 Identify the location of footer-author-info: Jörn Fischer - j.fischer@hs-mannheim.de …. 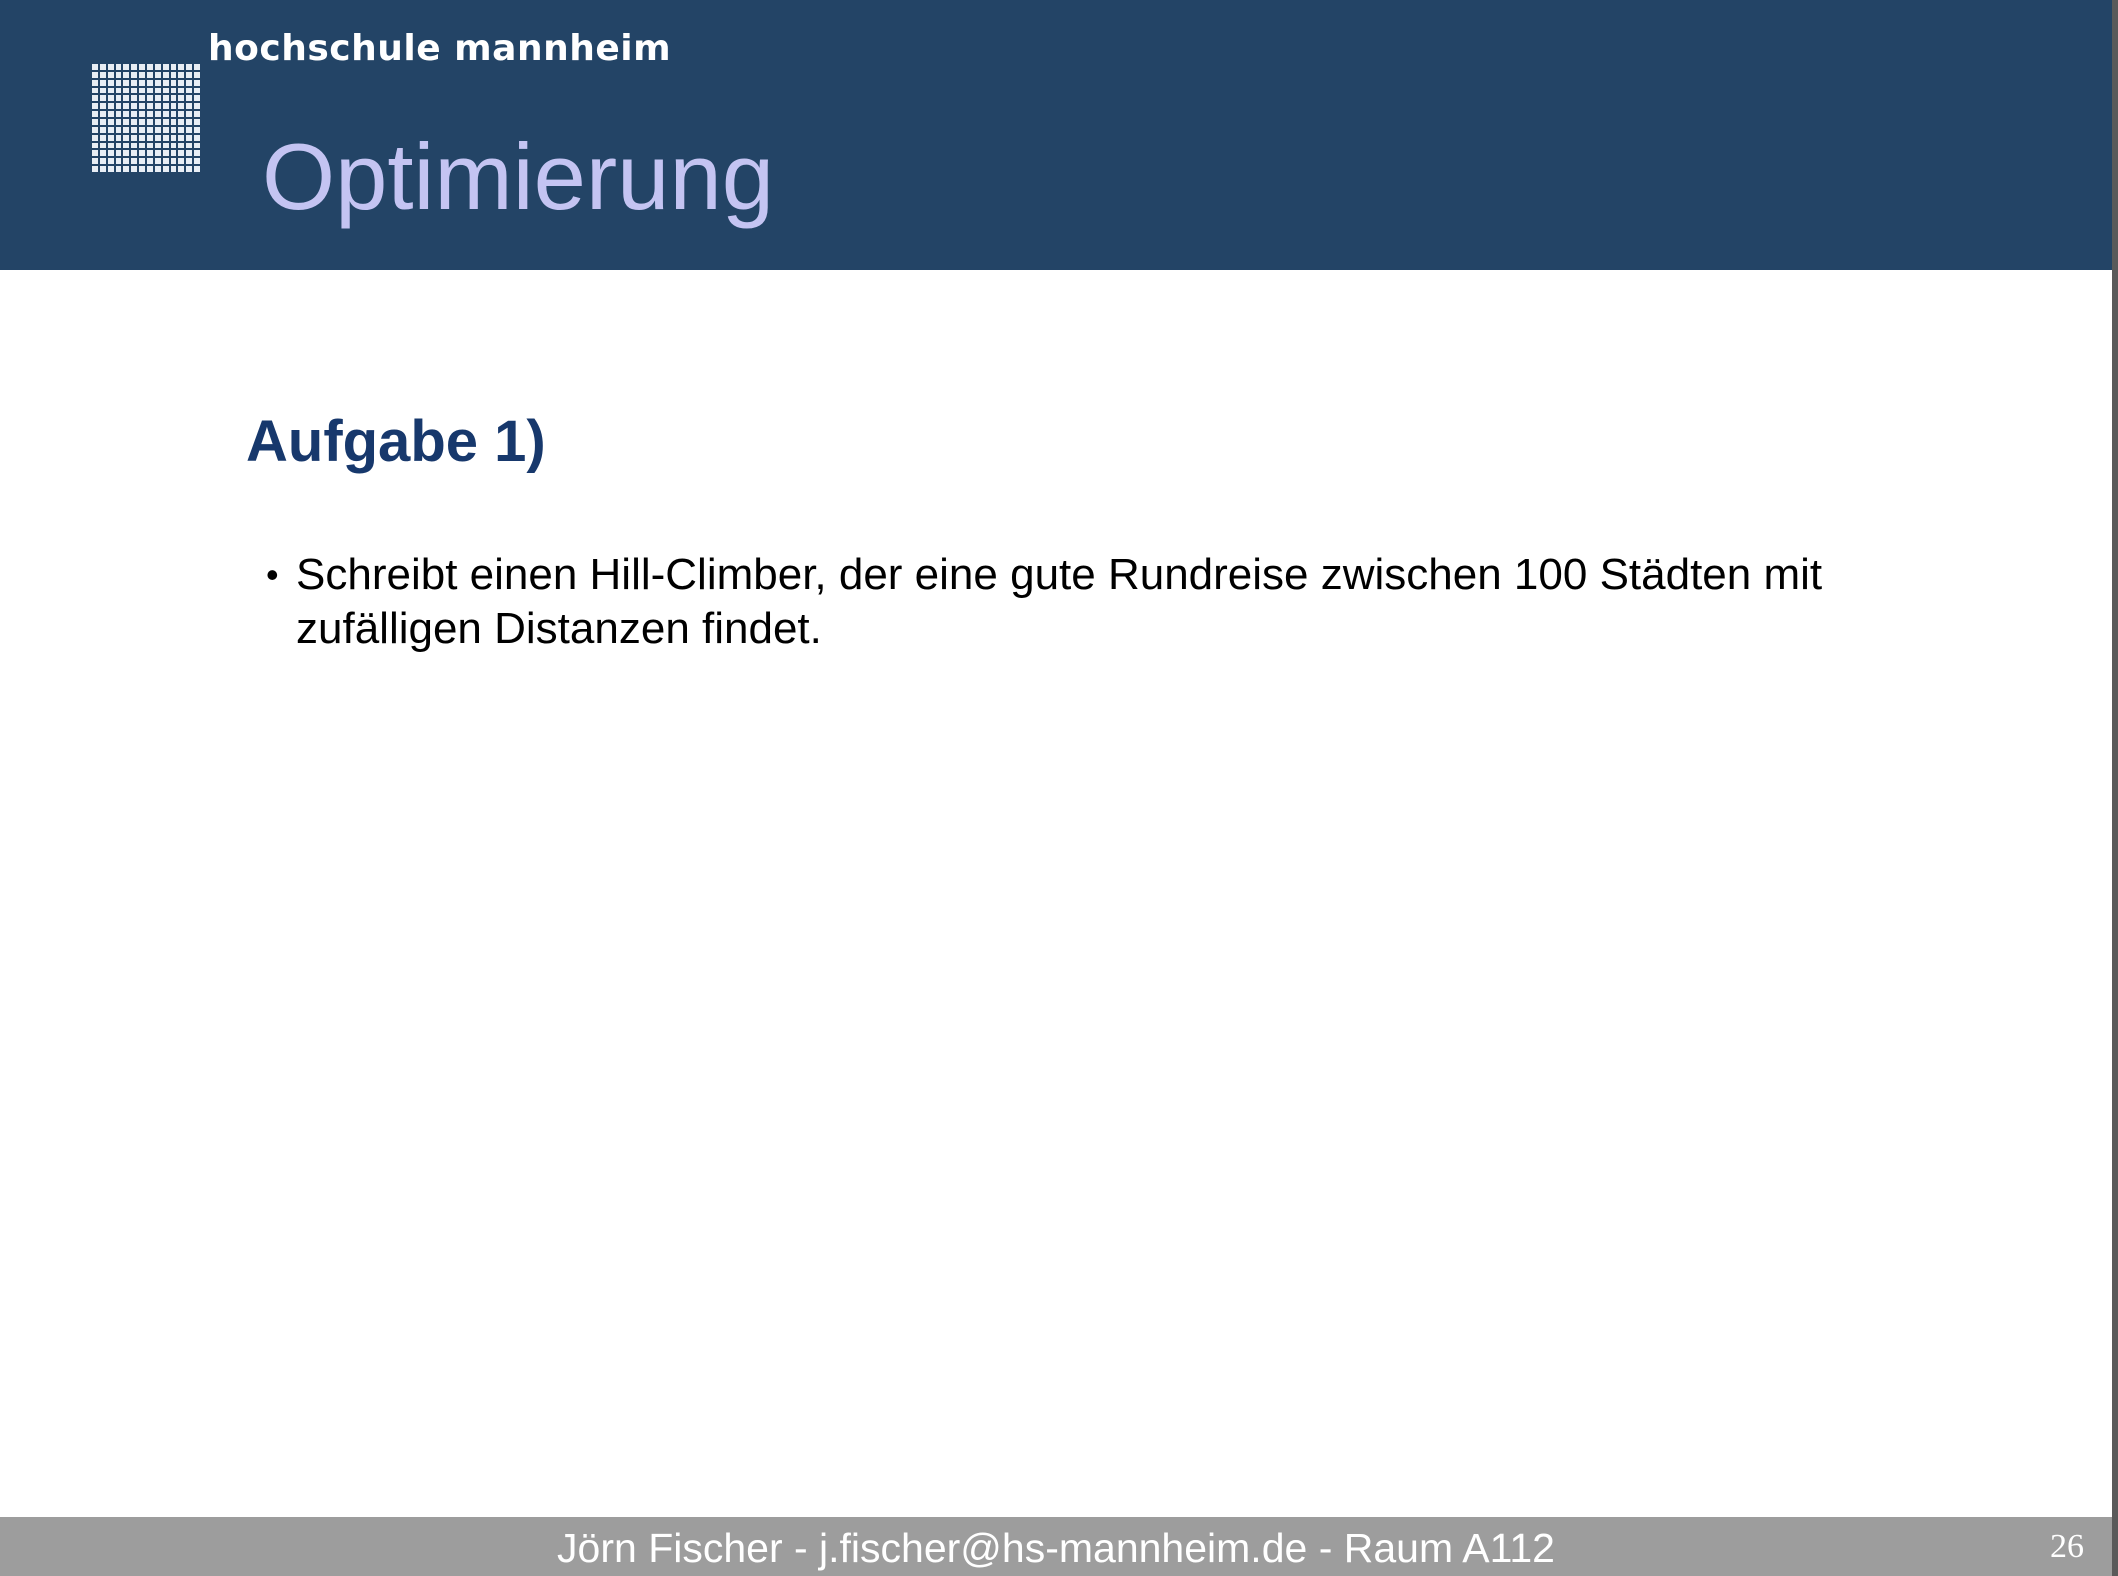
(1056, 1548).